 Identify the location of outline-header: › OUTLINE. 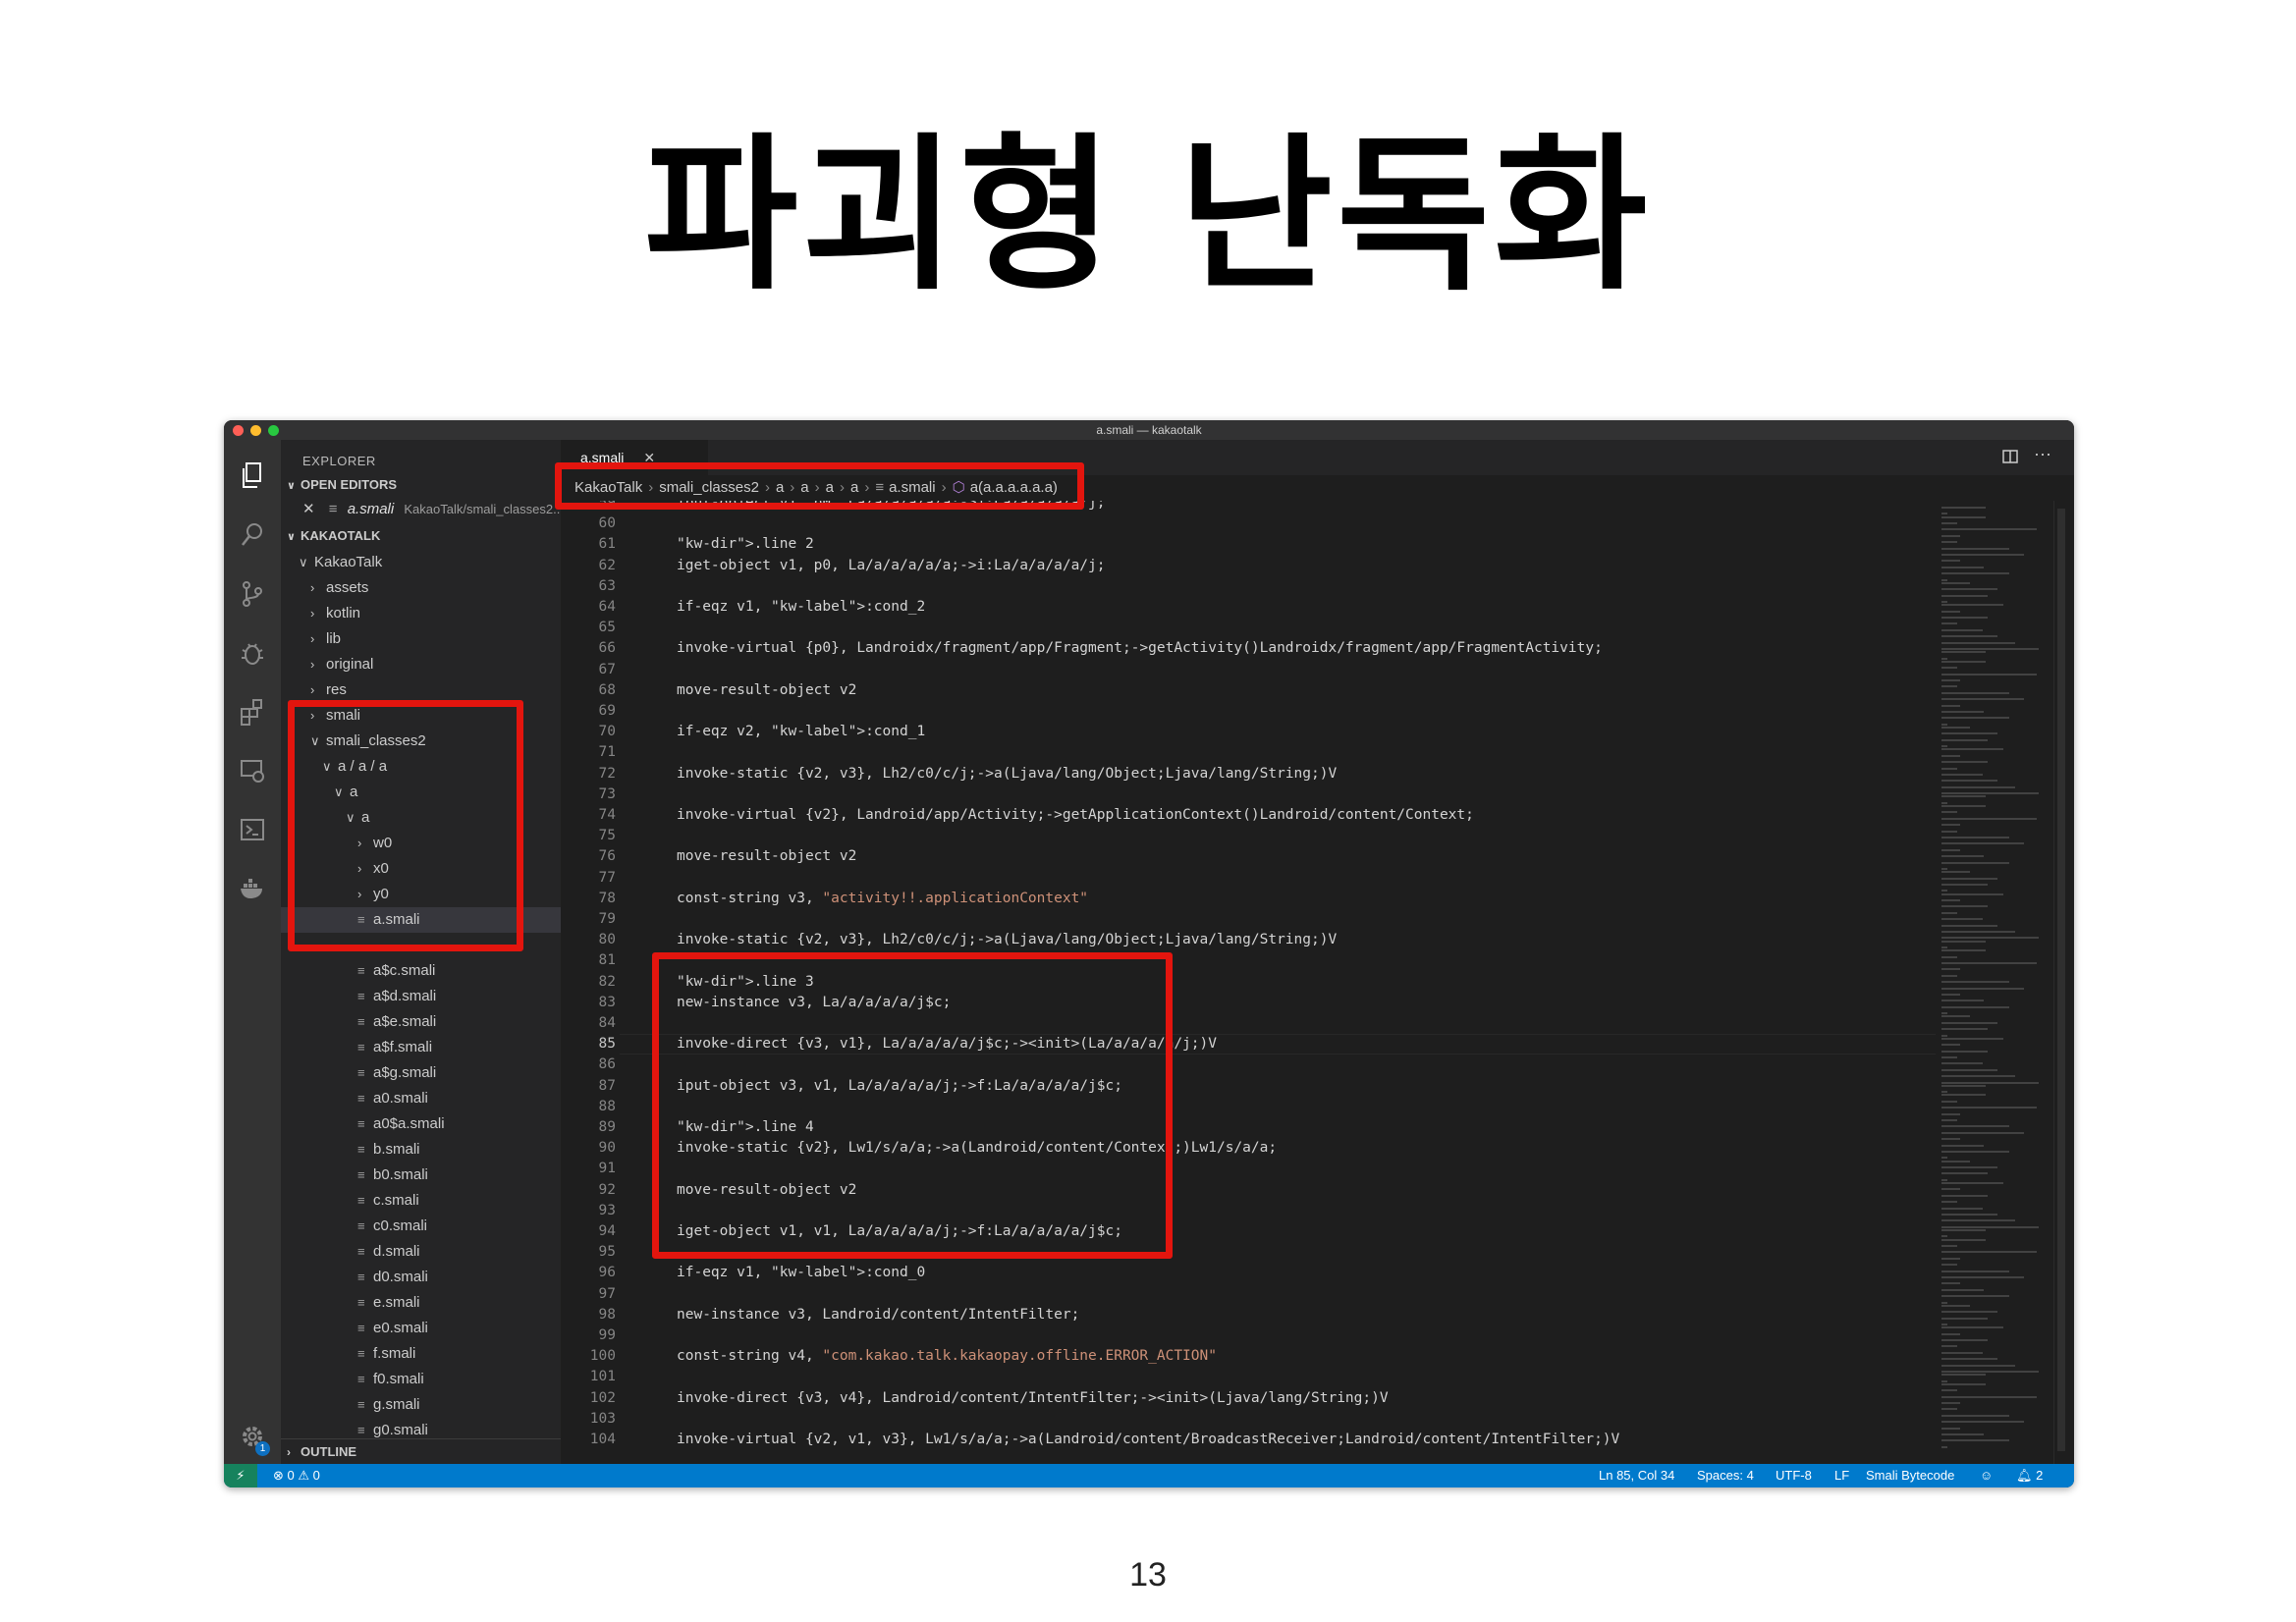
(421, 1451).